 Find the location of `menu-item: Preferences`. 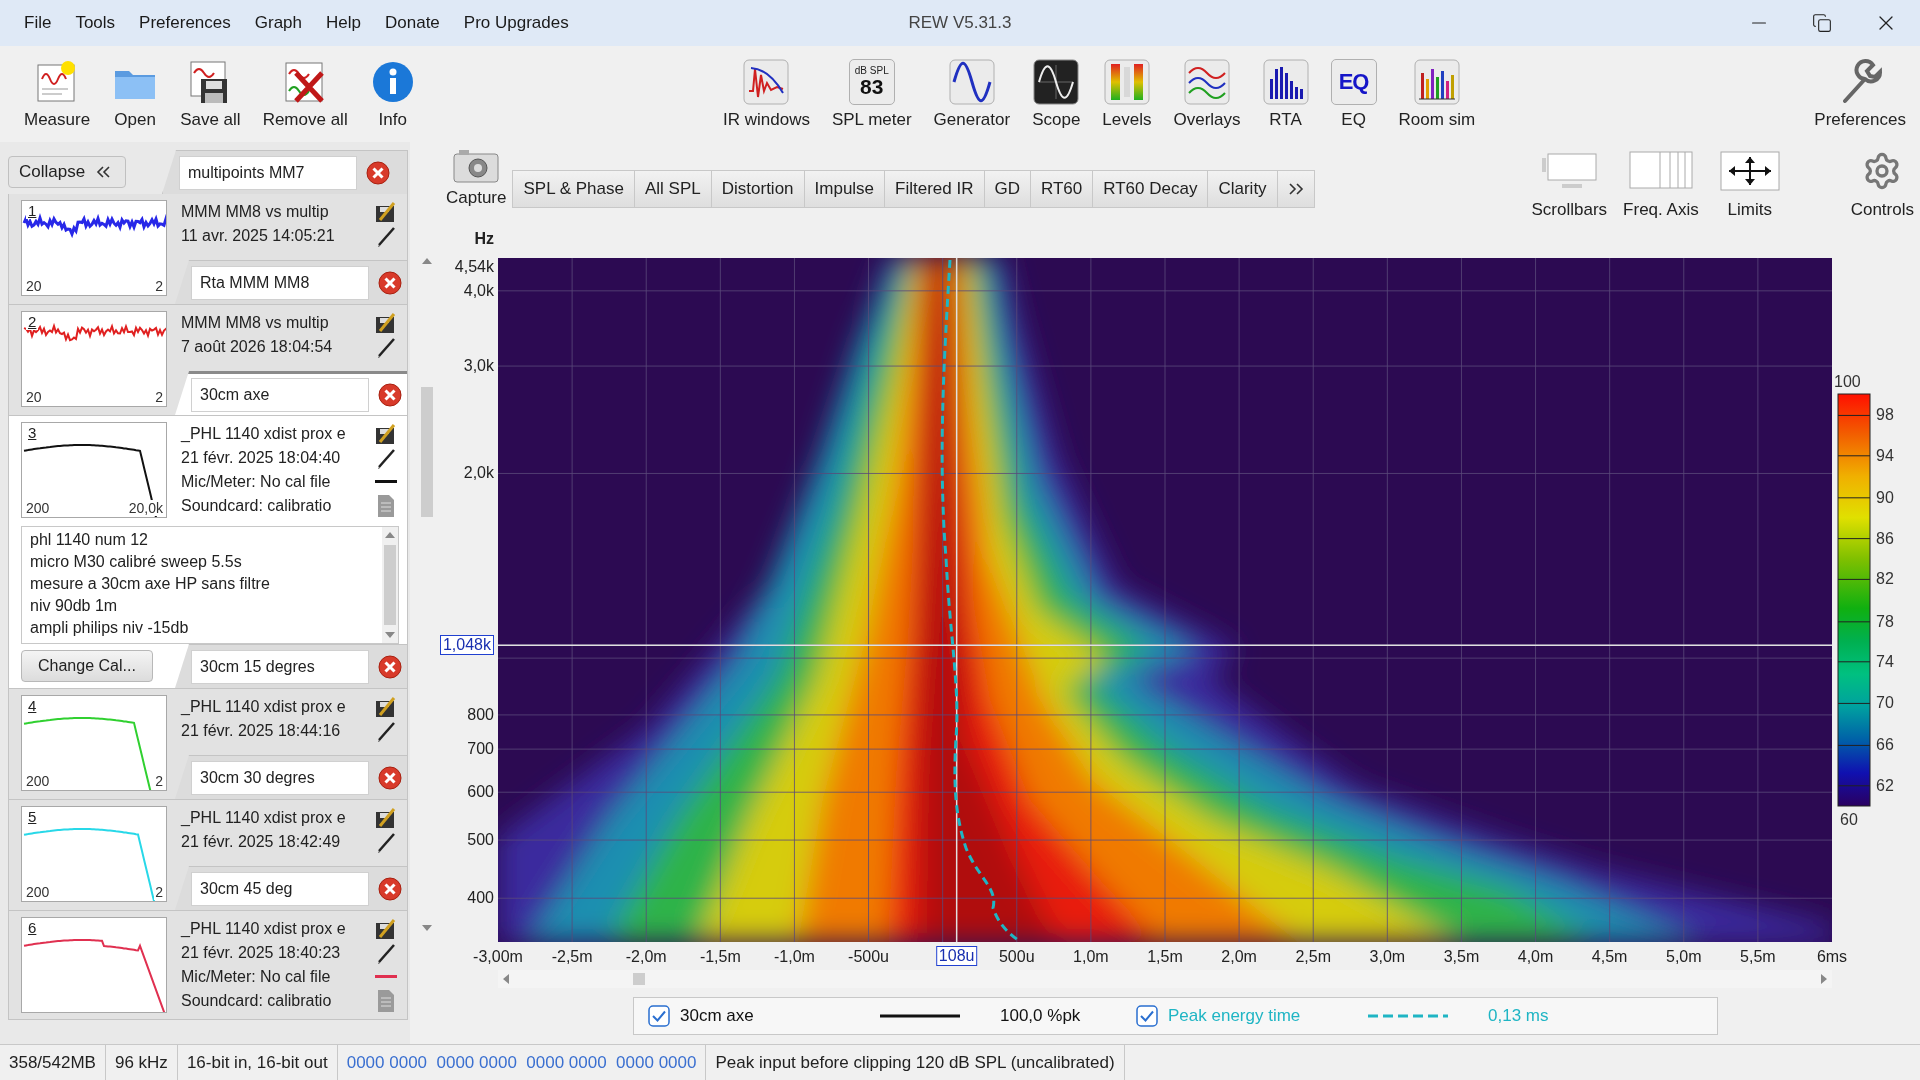

menu-item: Preferences is located at coordinates (185, 23).